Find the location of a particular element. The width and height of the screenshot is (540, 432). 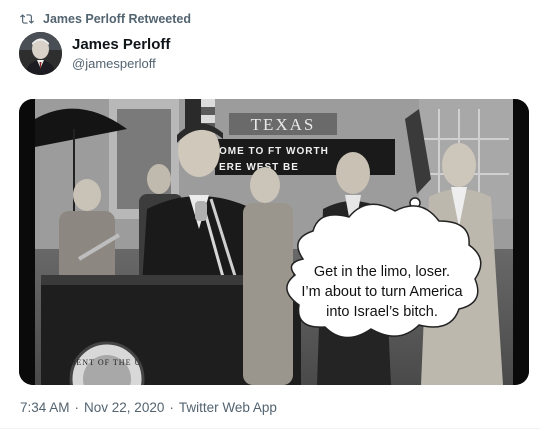

marquee-title: TEXAS is located at coordinates (283, 124).